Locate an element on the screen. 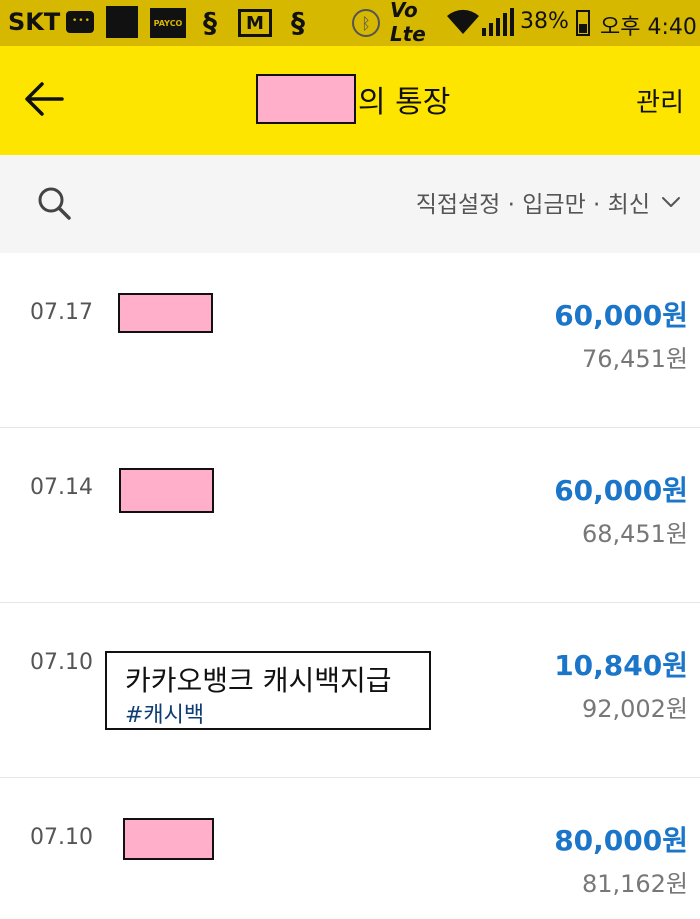 The width and height of the screenshot is (700, 919). back-button is located at coordinates (45, 99).